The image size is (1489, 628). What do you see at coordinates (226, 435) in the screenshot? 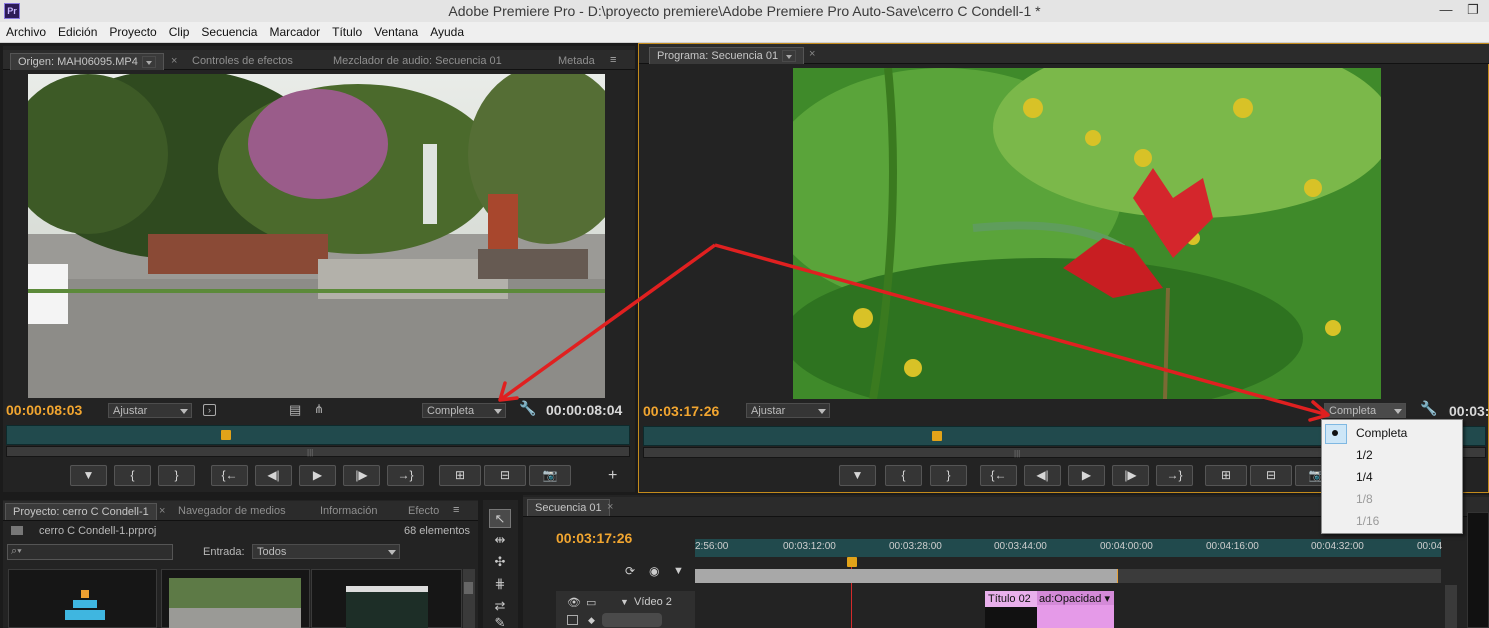
I see `source-playhead` at bounding box center [226, 435].